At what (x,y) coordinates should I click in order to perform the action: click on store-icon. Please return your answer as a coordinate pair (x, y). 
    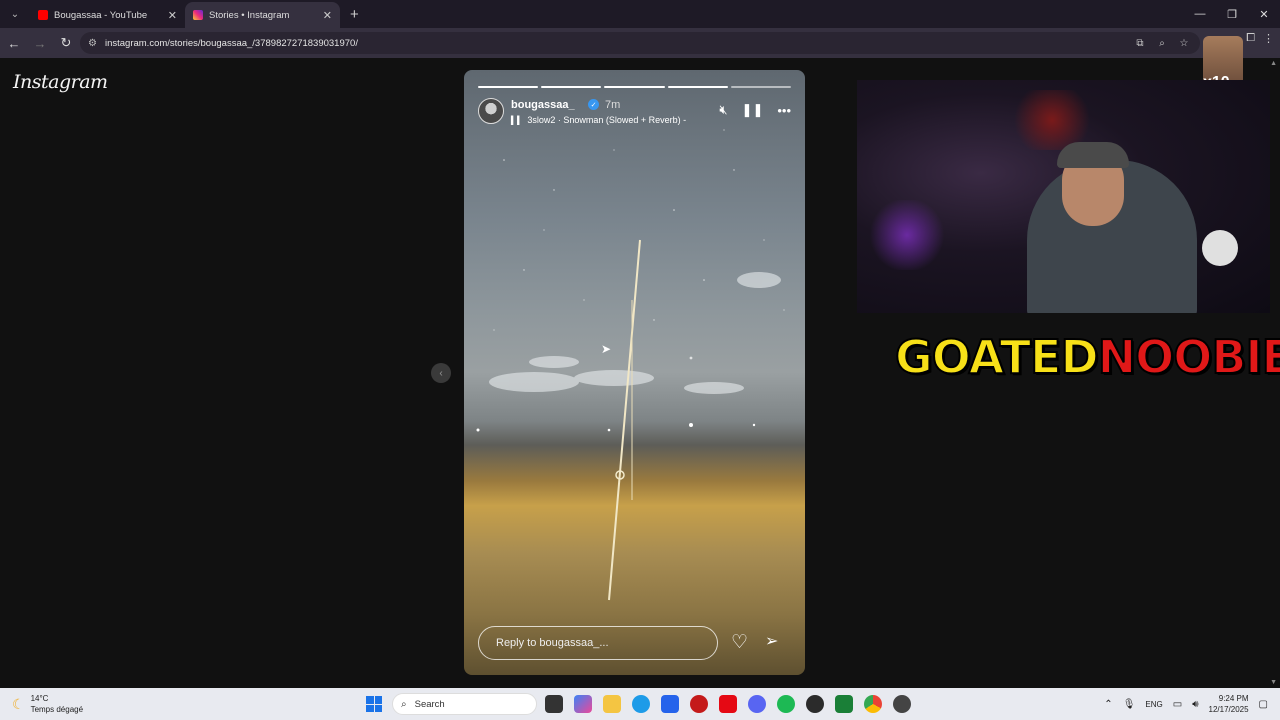
    Looking at the image, I should click on (670, 704).